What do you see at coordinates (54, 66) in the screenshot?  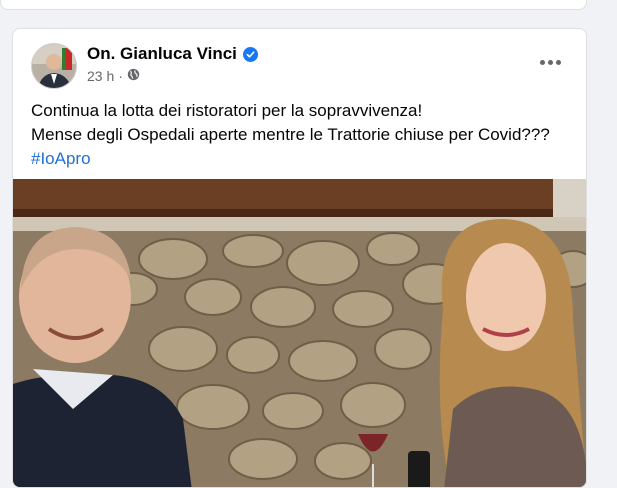 I see `author-avatar` at bounding box center [54, 66].